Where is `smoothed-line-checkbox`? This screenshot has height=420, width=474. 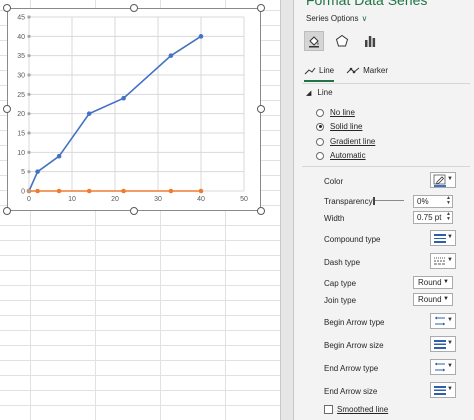
smoothed-line-checkbox is located at coordinates (328, 409).